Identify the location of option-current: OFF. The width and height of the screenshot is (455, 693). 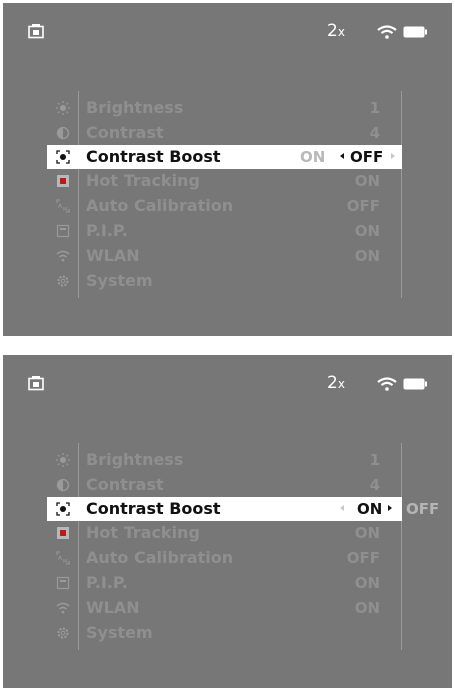
(367, 157).